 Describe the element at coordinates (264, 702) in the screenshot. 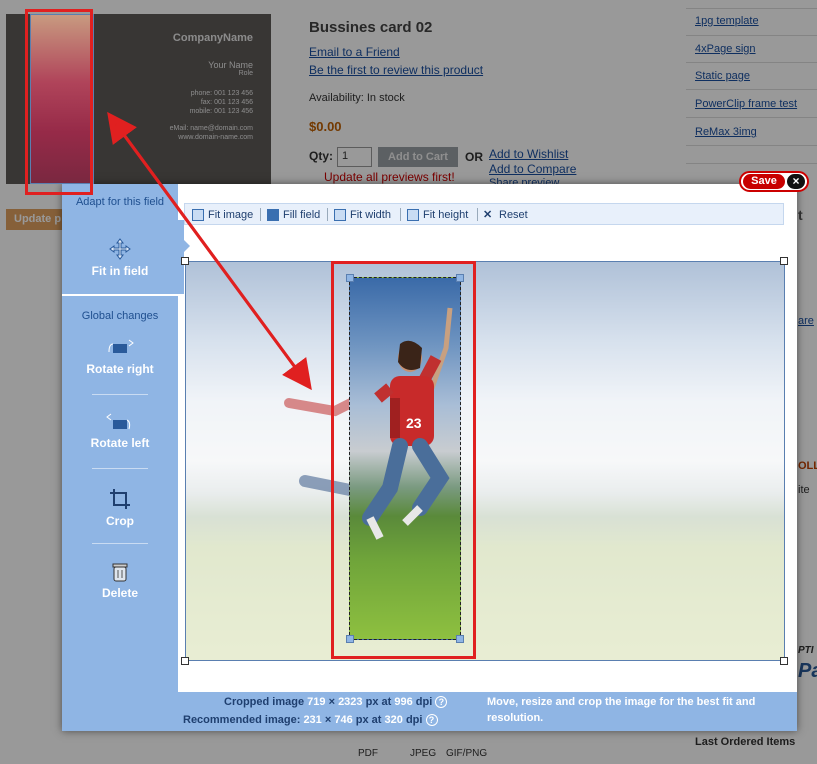

I see `cropped-label: Cropped image` at that location.